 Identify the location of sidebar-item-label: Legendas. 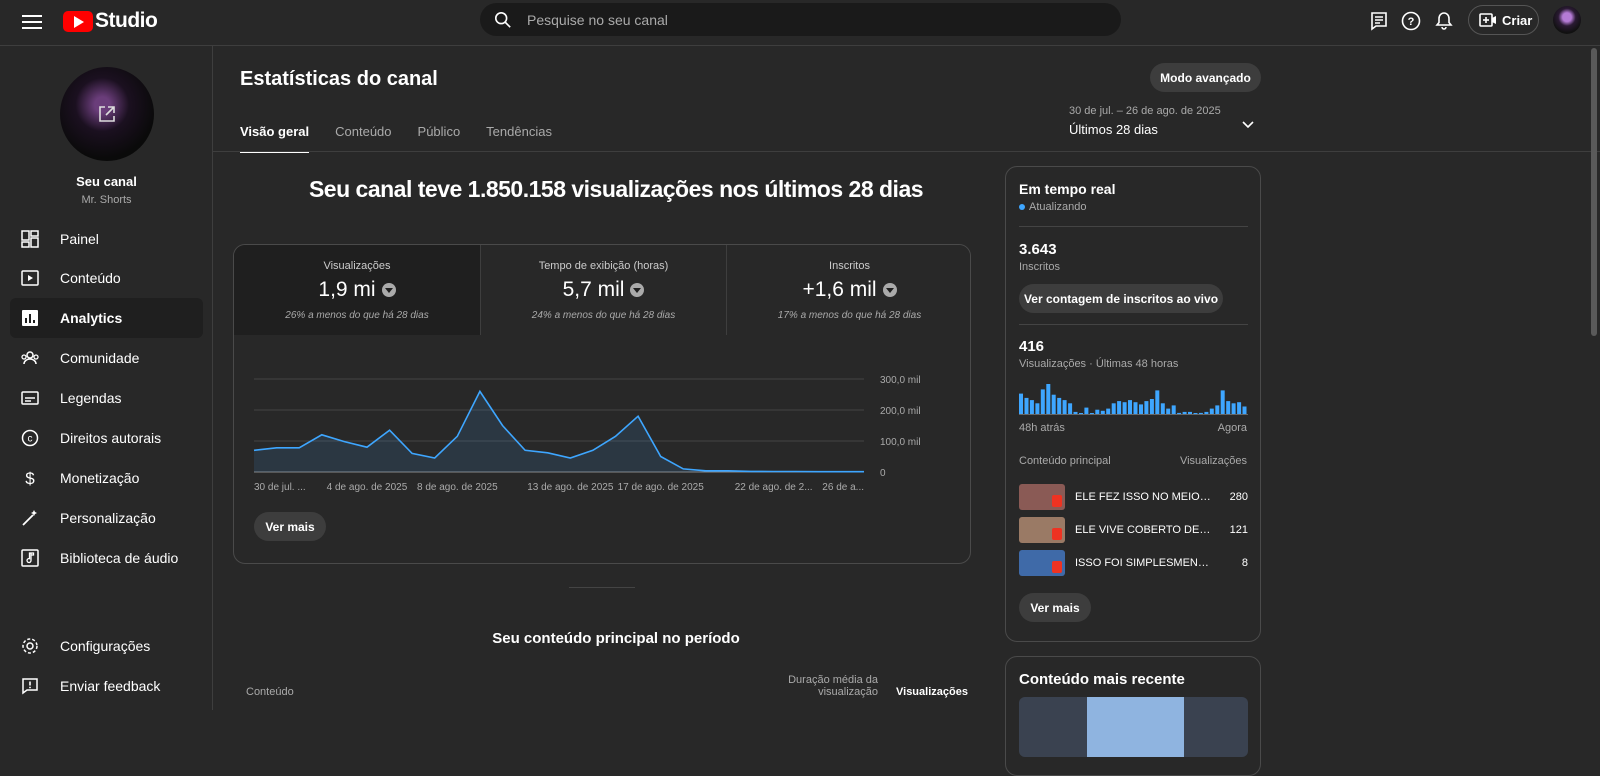
(91, 398).